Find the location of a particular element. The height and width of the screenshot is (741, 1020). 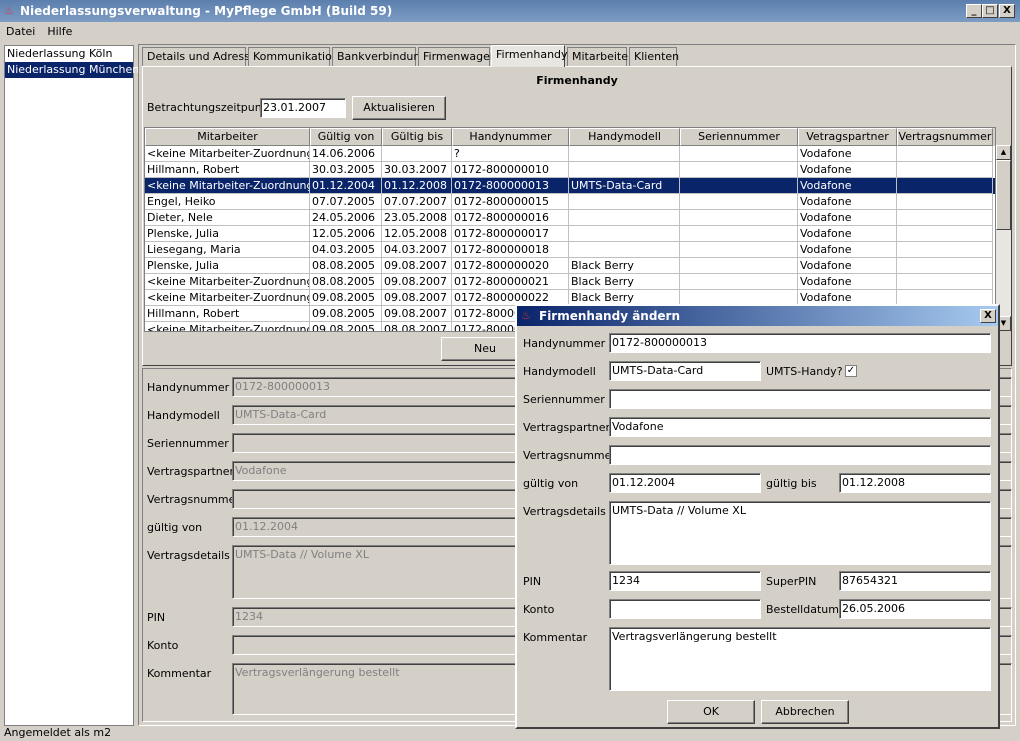

dlg-handynummer-label: Handynummer is located at coordinates (564, 343).